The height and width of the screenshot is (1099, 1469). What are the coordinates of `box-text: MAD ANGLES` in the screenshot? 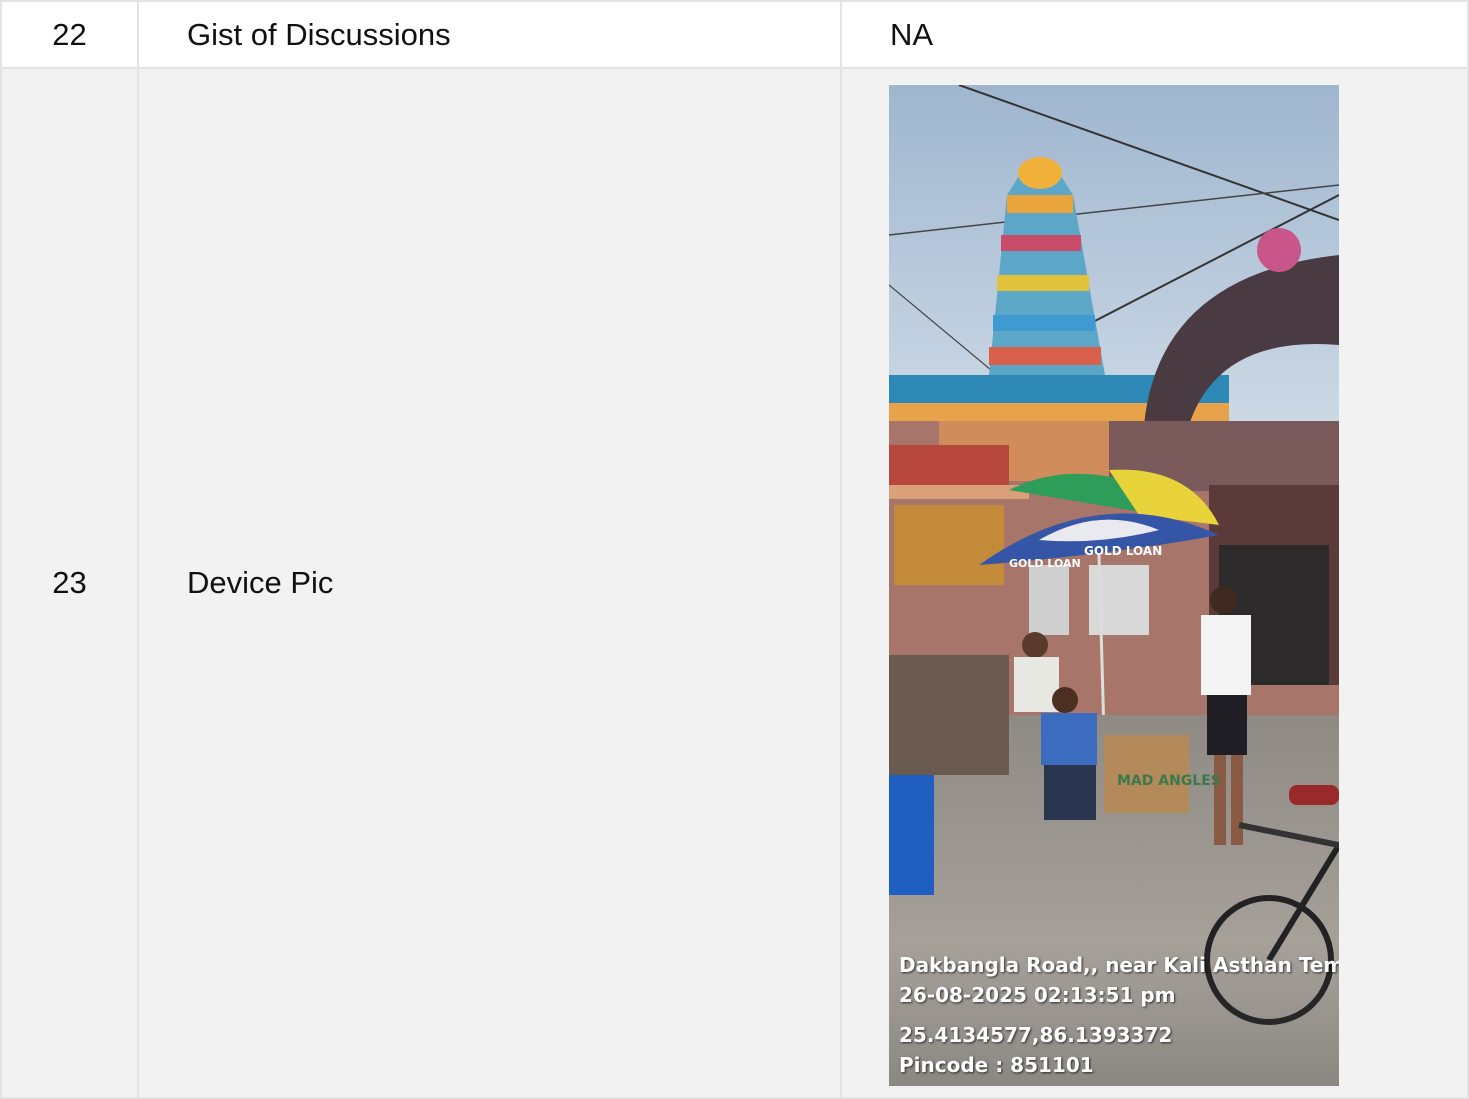 It's located at (1169, 781).